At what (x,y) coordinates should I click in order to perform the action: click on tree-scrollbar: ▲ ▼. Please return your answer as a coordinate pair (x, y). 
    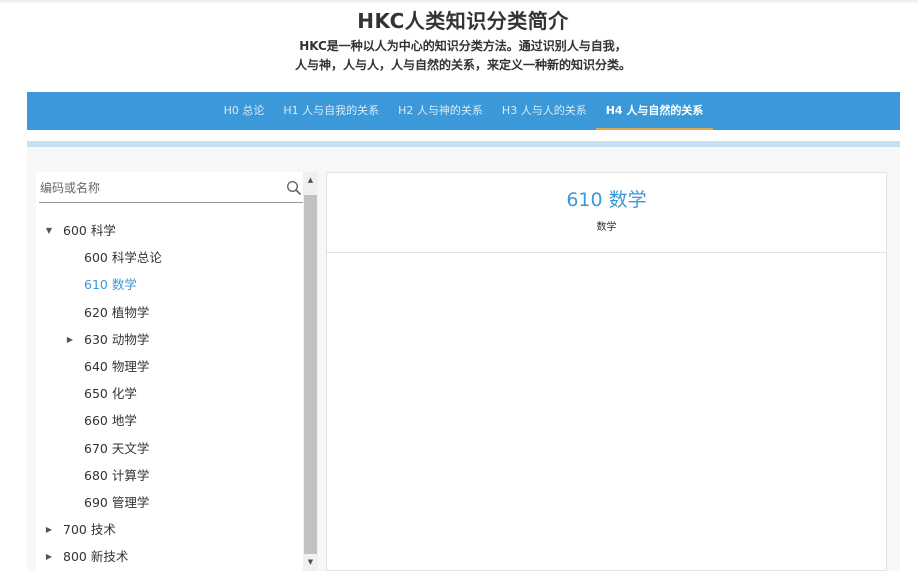
    Looking at the image, I should click on (310, 371).